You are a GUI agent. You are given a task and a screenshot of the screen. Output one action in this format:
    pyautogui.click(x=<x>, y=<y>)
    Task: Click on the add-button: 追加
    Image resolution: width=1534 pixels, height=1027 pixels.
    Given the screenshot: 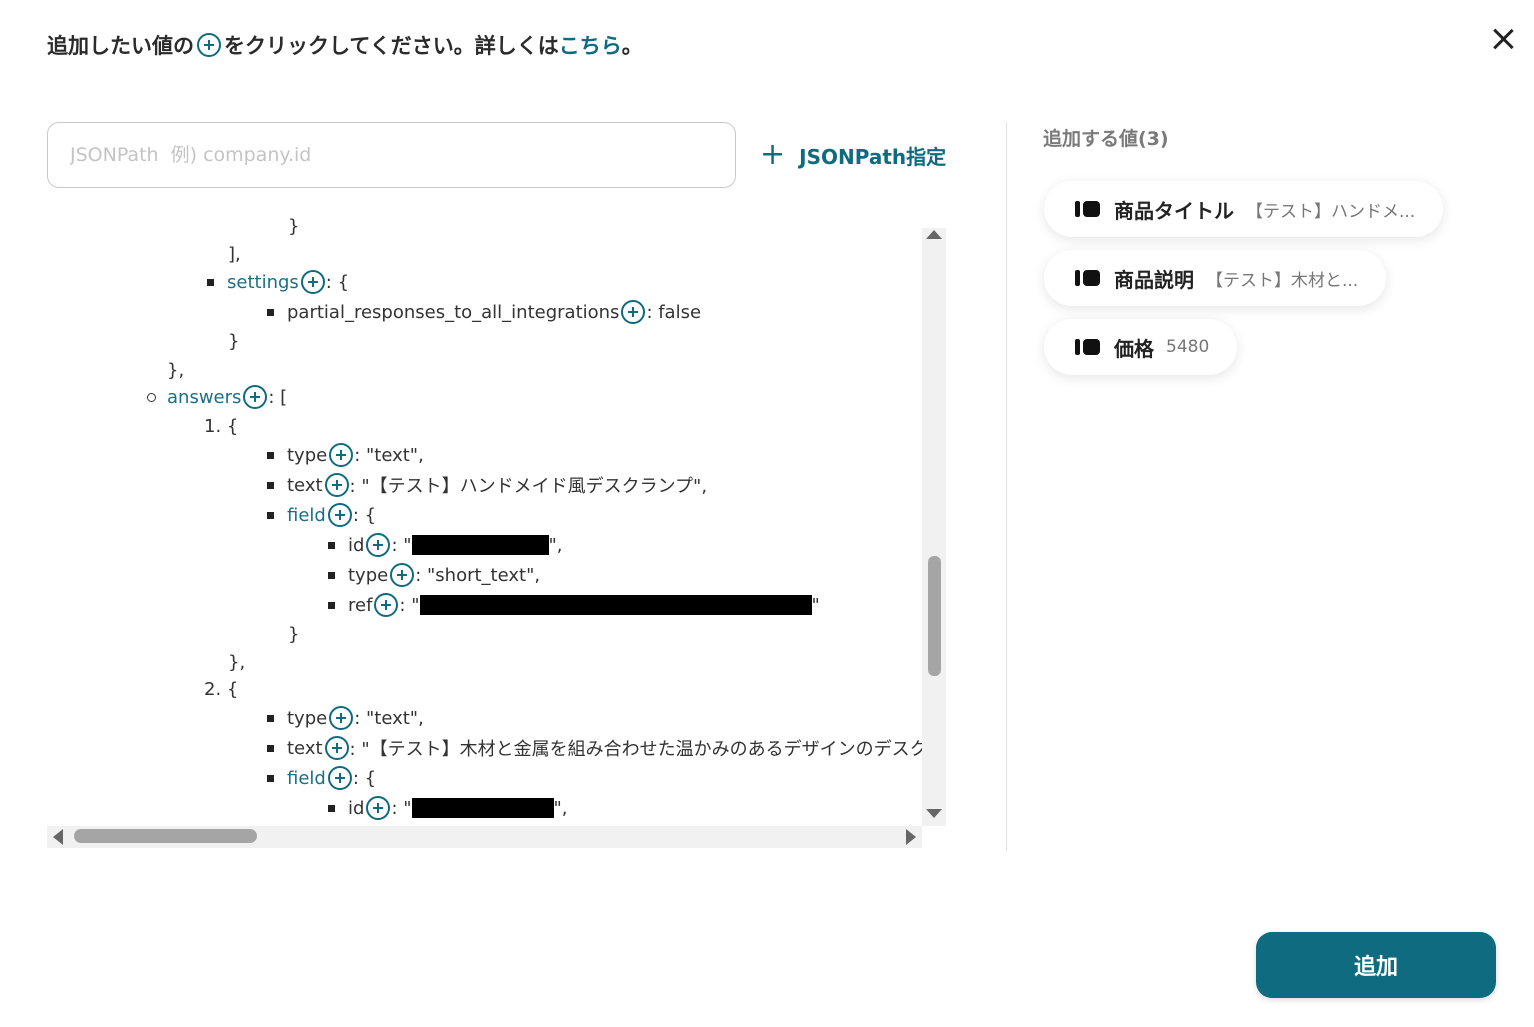 What is the action you would take?
    pyautogui.click(x=1376, y=965)
    